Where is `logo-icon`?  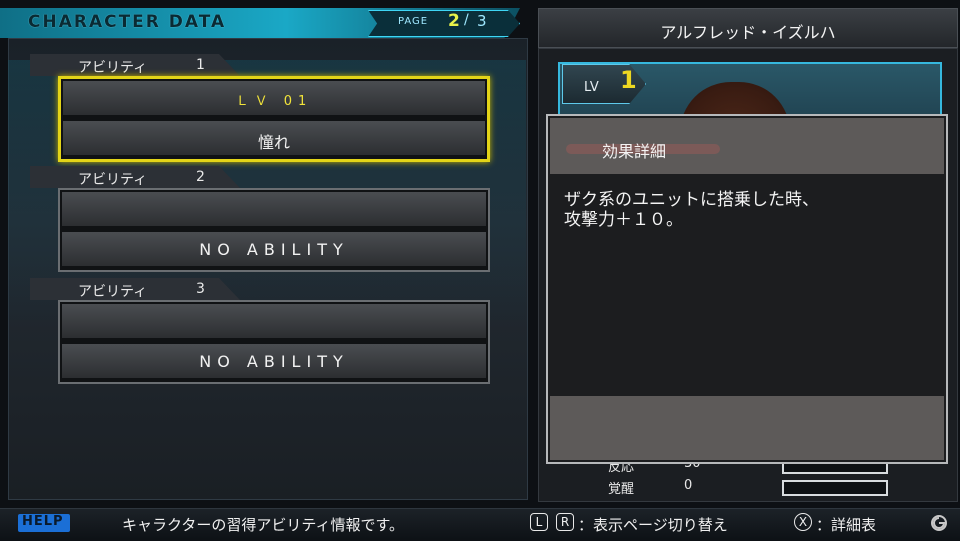
logo-icon is located at coordinates (939, 523).